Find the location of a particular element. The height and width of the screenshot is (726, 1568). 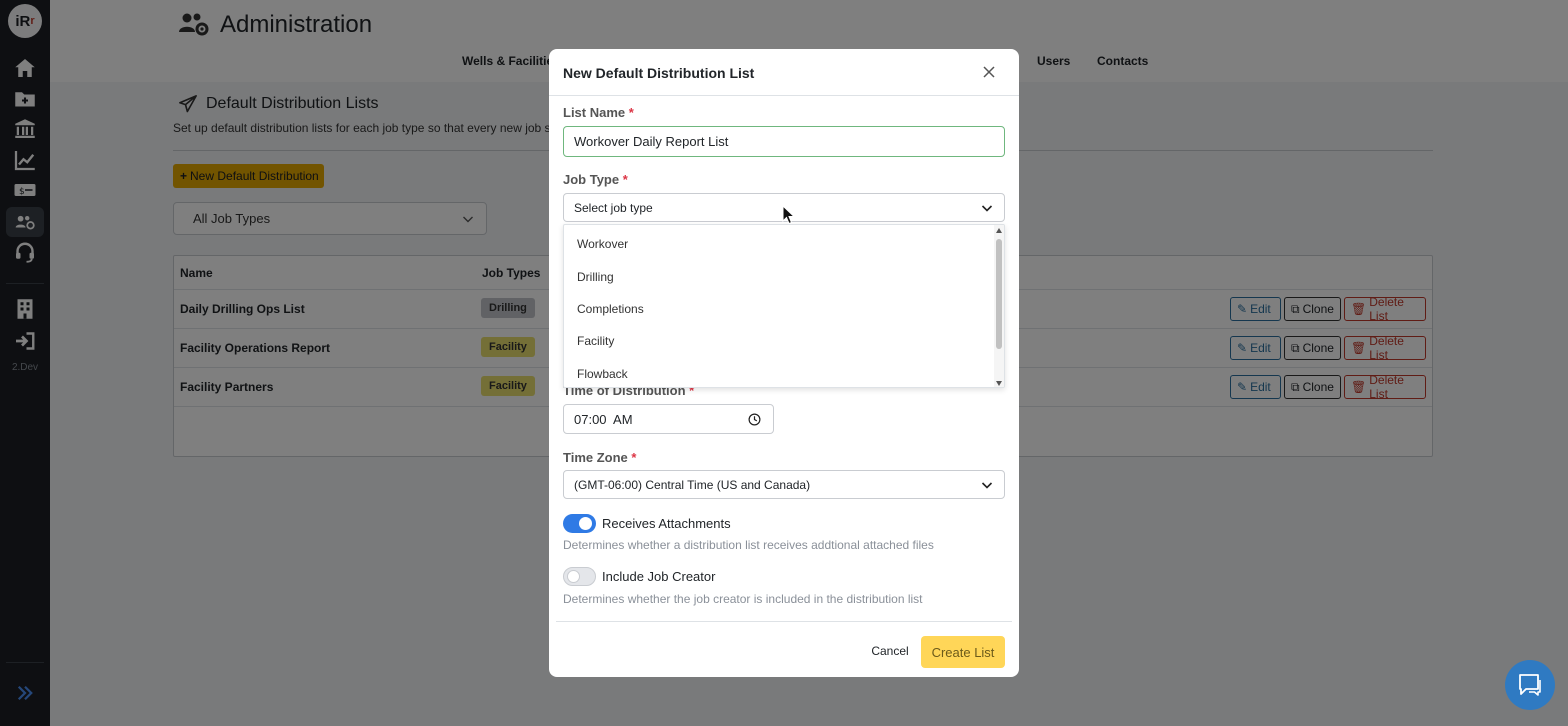

modal-header-divider is located at coordinates (784, 95).